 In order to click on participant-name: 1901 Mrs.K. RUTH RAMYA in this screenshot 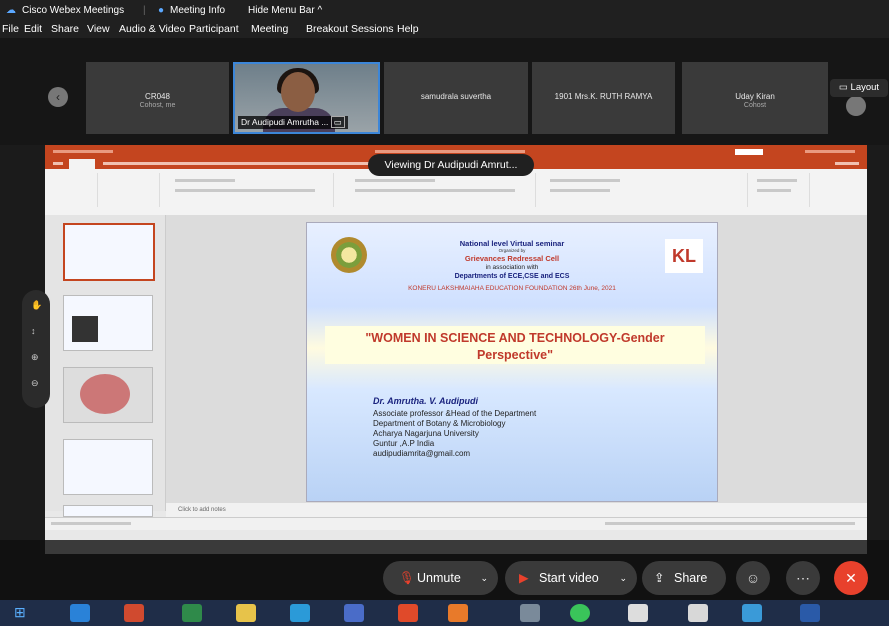, I will do `click(603, 96)`.